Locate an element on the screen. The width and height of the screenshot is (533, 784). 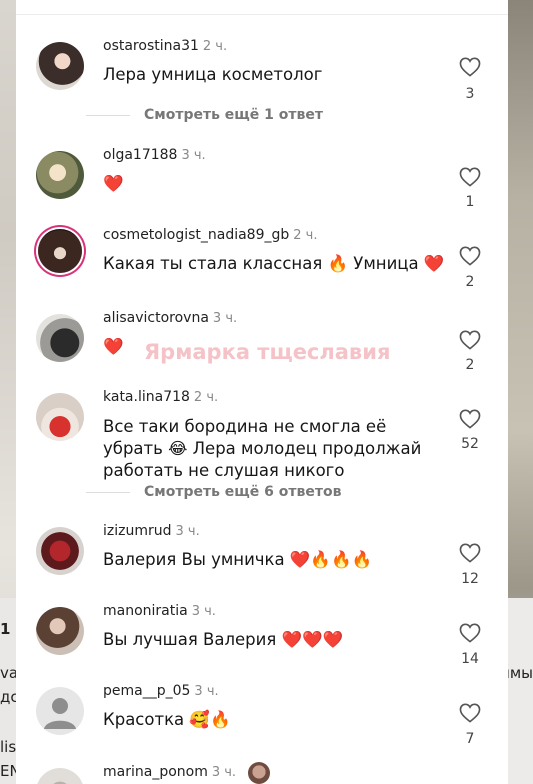
view-replies-button: Смотреть ещё 6 ответов is located at coordinates (242, 492).